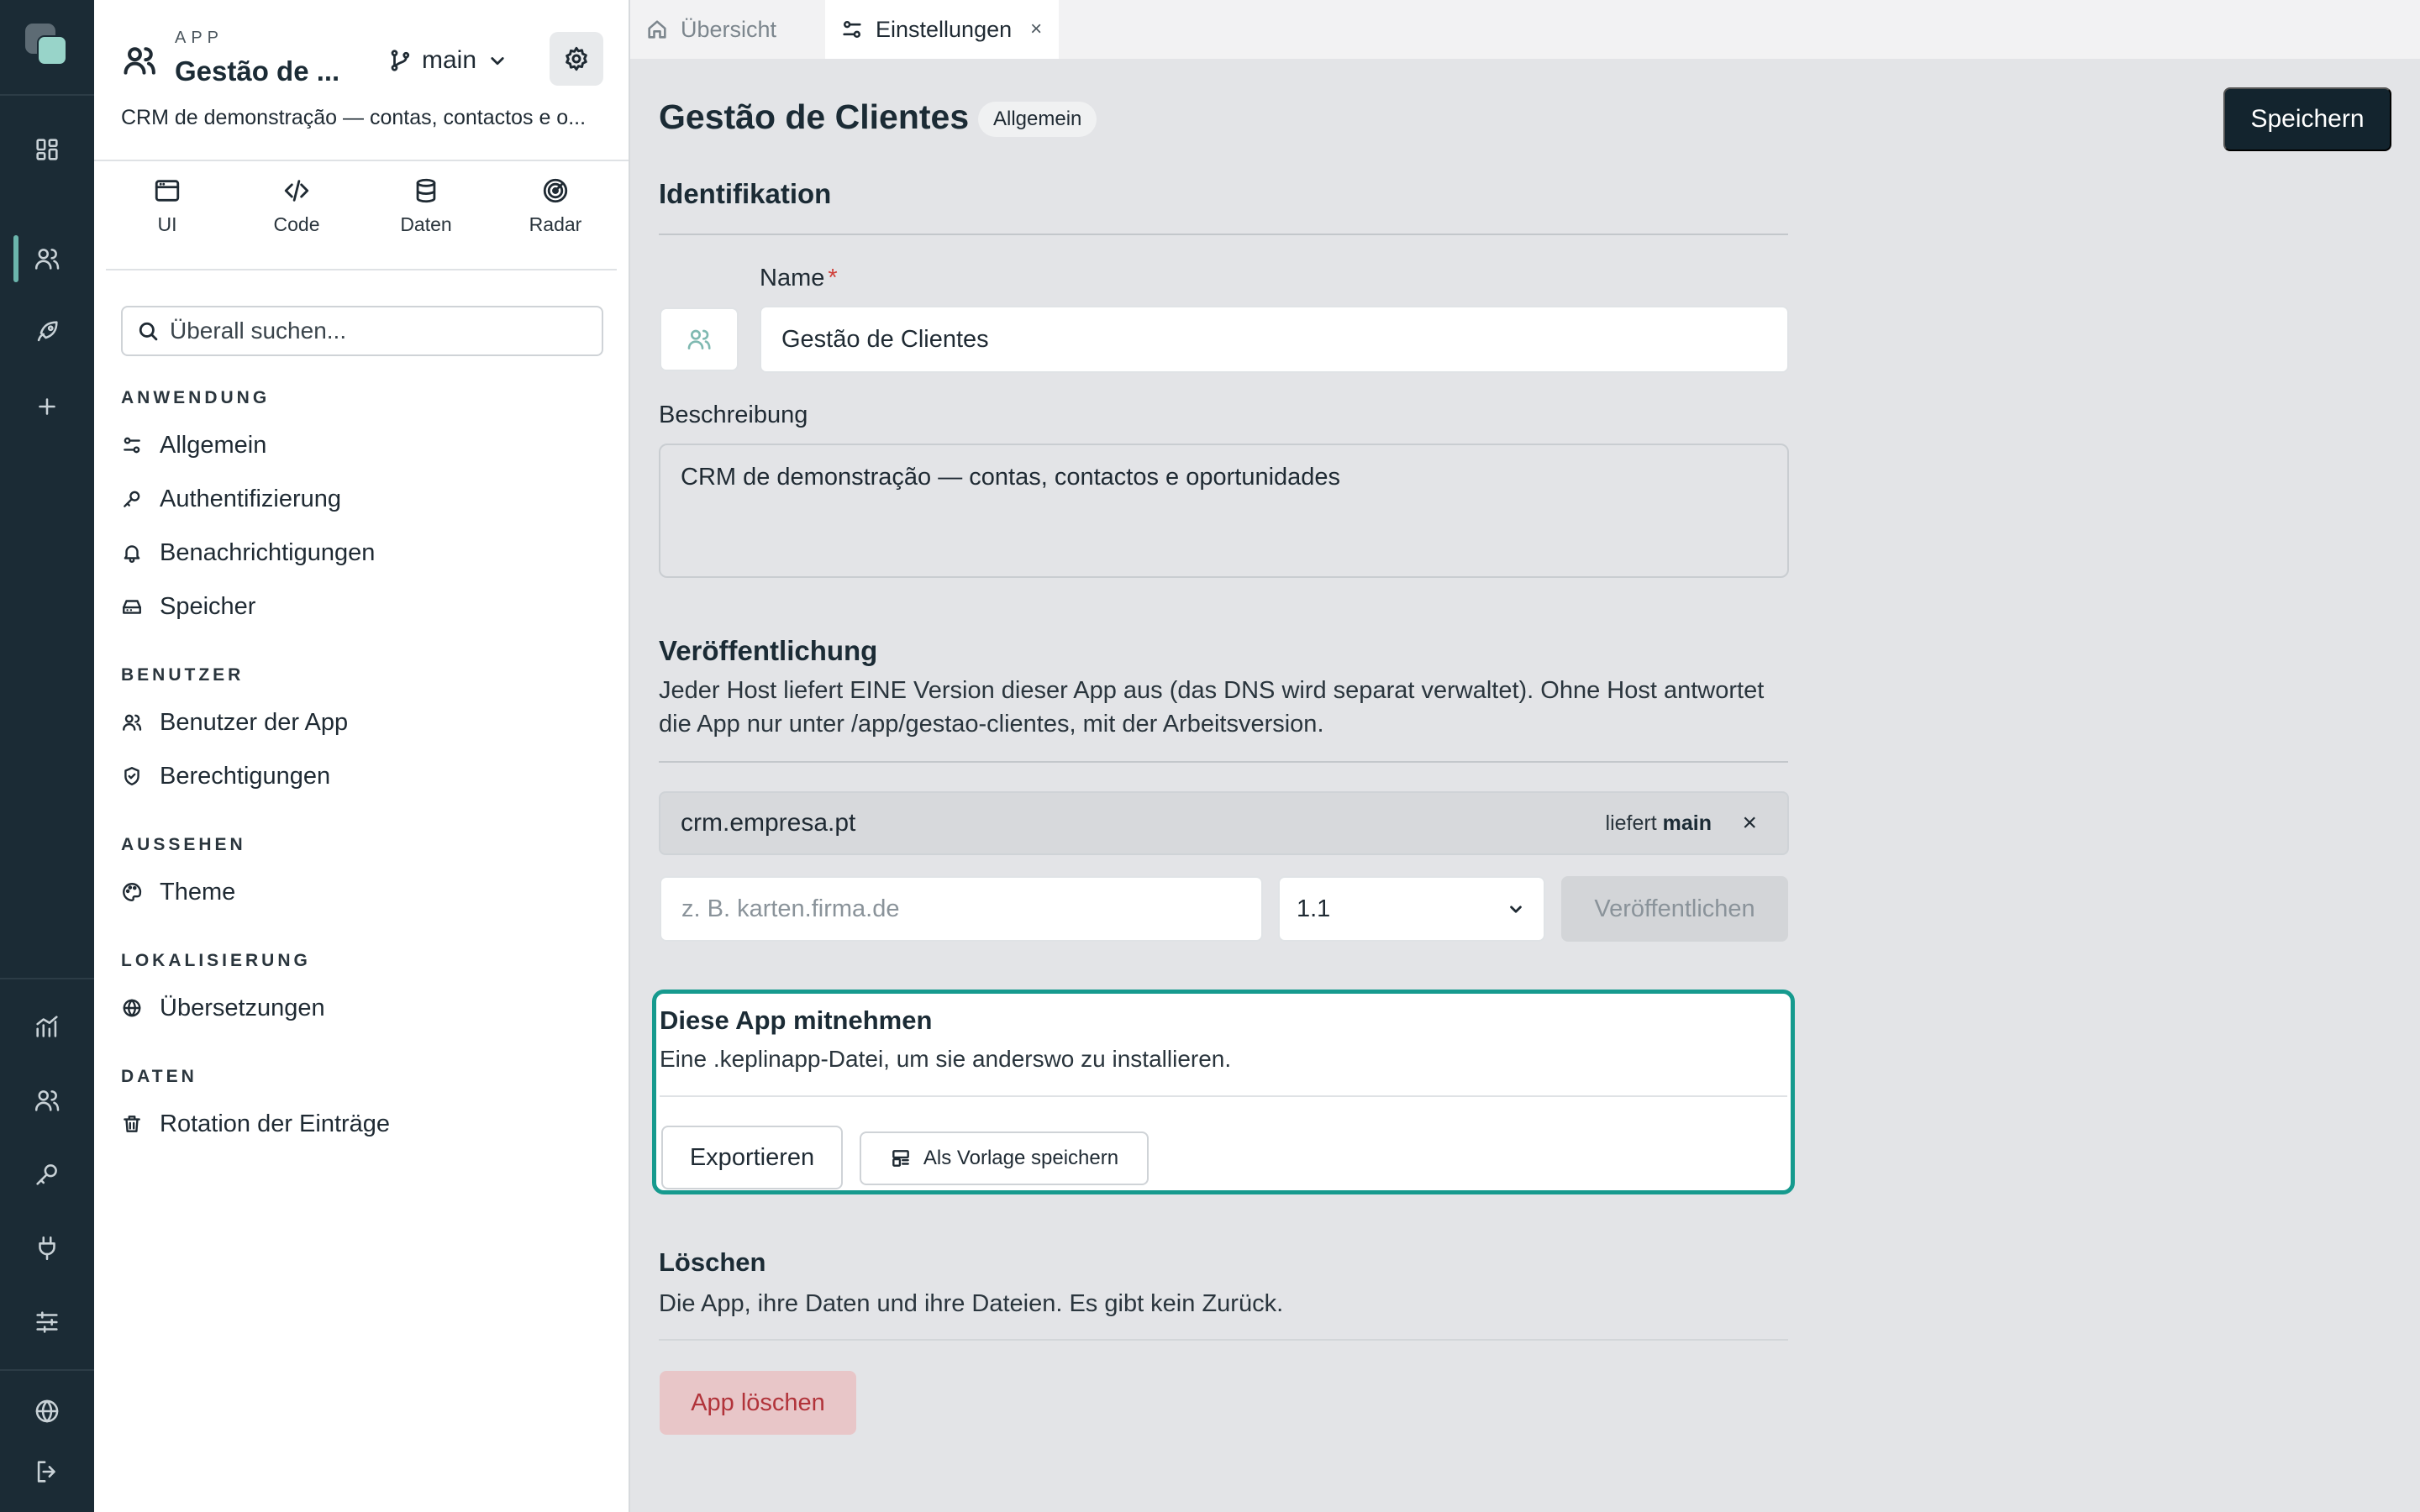  Describe the element at coordinates (555, 206) in the screenshot. I see `mode-radar: Radar` at that location.